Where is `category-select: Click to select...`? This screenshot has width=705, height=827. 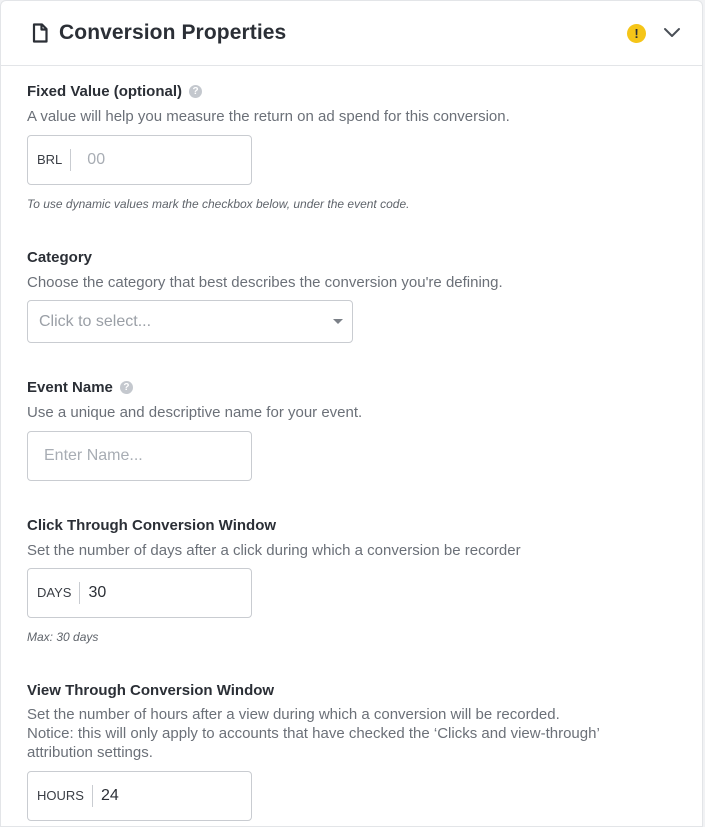 category-select: Click to select... is located at coordinates (190, 321).